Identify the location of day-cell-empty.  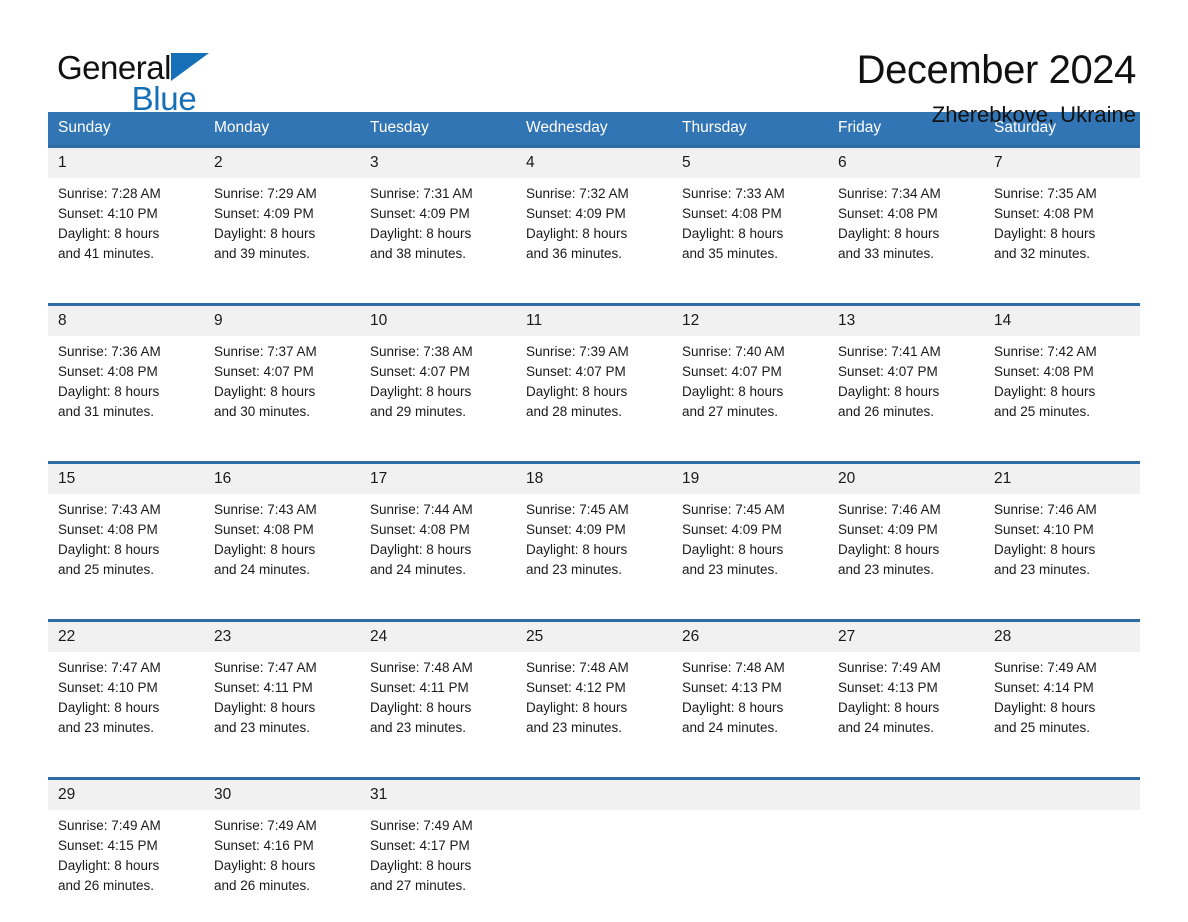
(1062, 866).